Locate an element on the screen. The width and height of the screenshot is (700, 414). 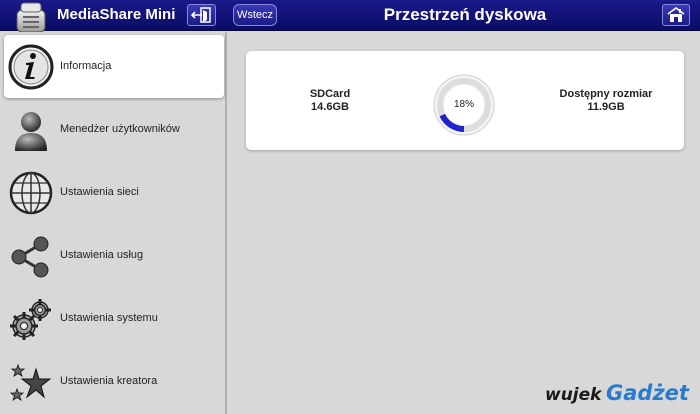
sidebar-item-ustawienia-uslug: Ustawienia usług is located at coordinates (113, 255).